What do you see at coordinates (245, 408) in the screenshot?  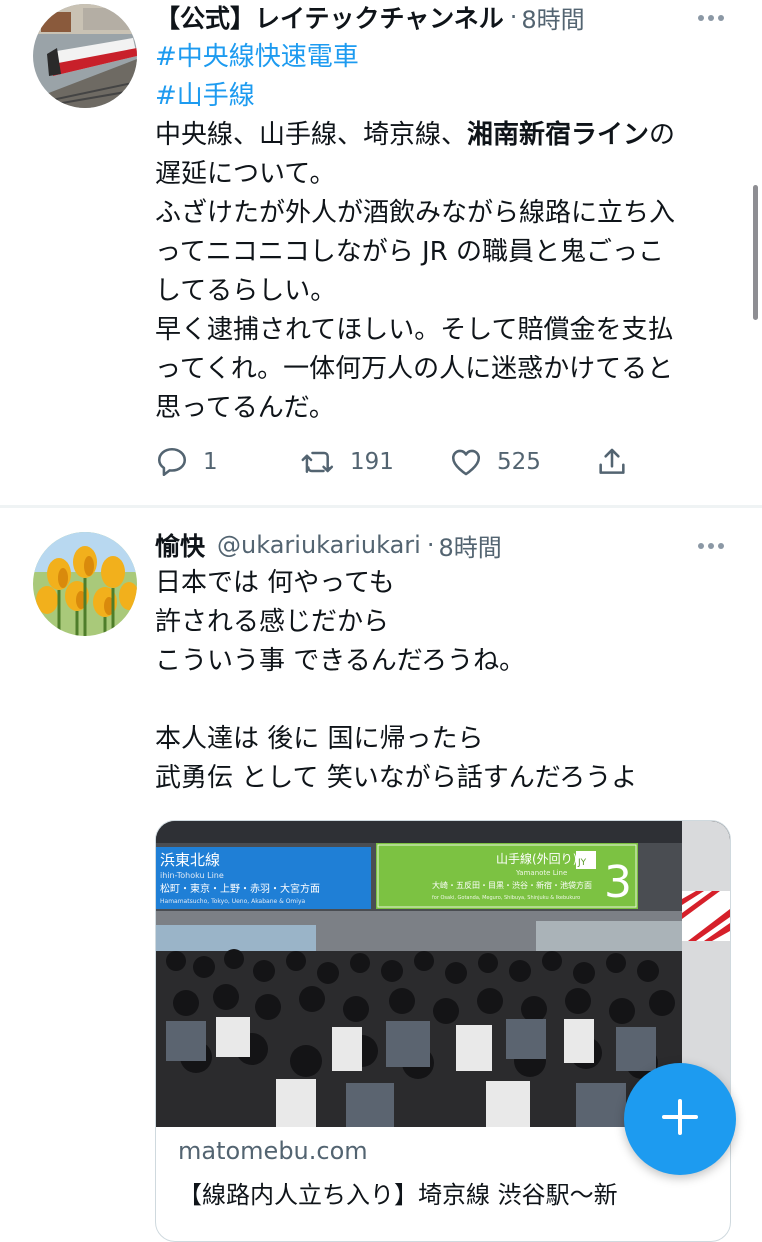 I see `text-line: 思ってるんだ。` at bounding box center [245, 408].